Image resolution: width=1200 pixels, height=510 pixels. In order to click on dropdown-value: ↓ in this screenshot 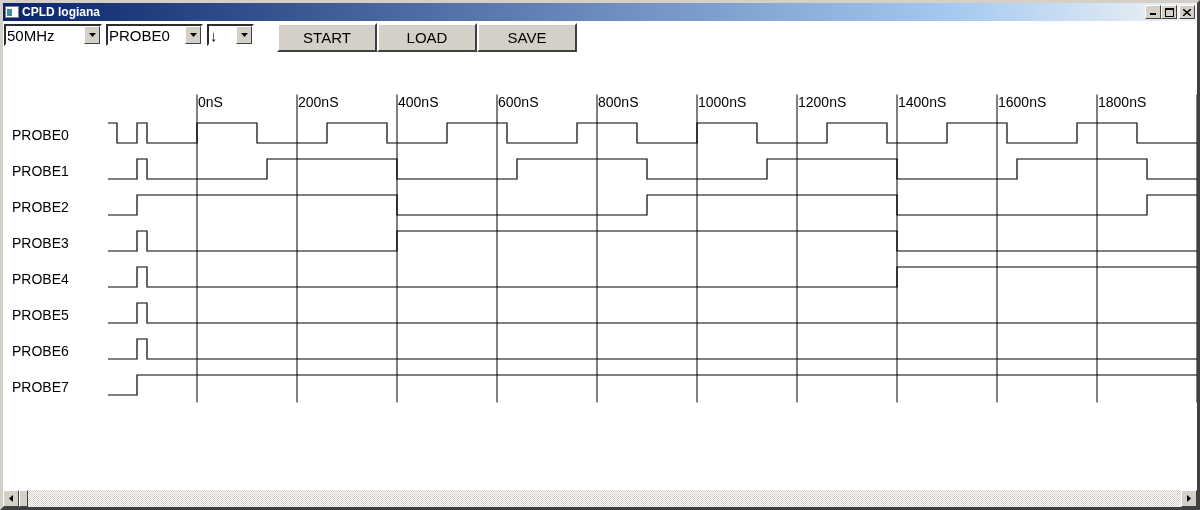, I will do `click(214, 35)`.